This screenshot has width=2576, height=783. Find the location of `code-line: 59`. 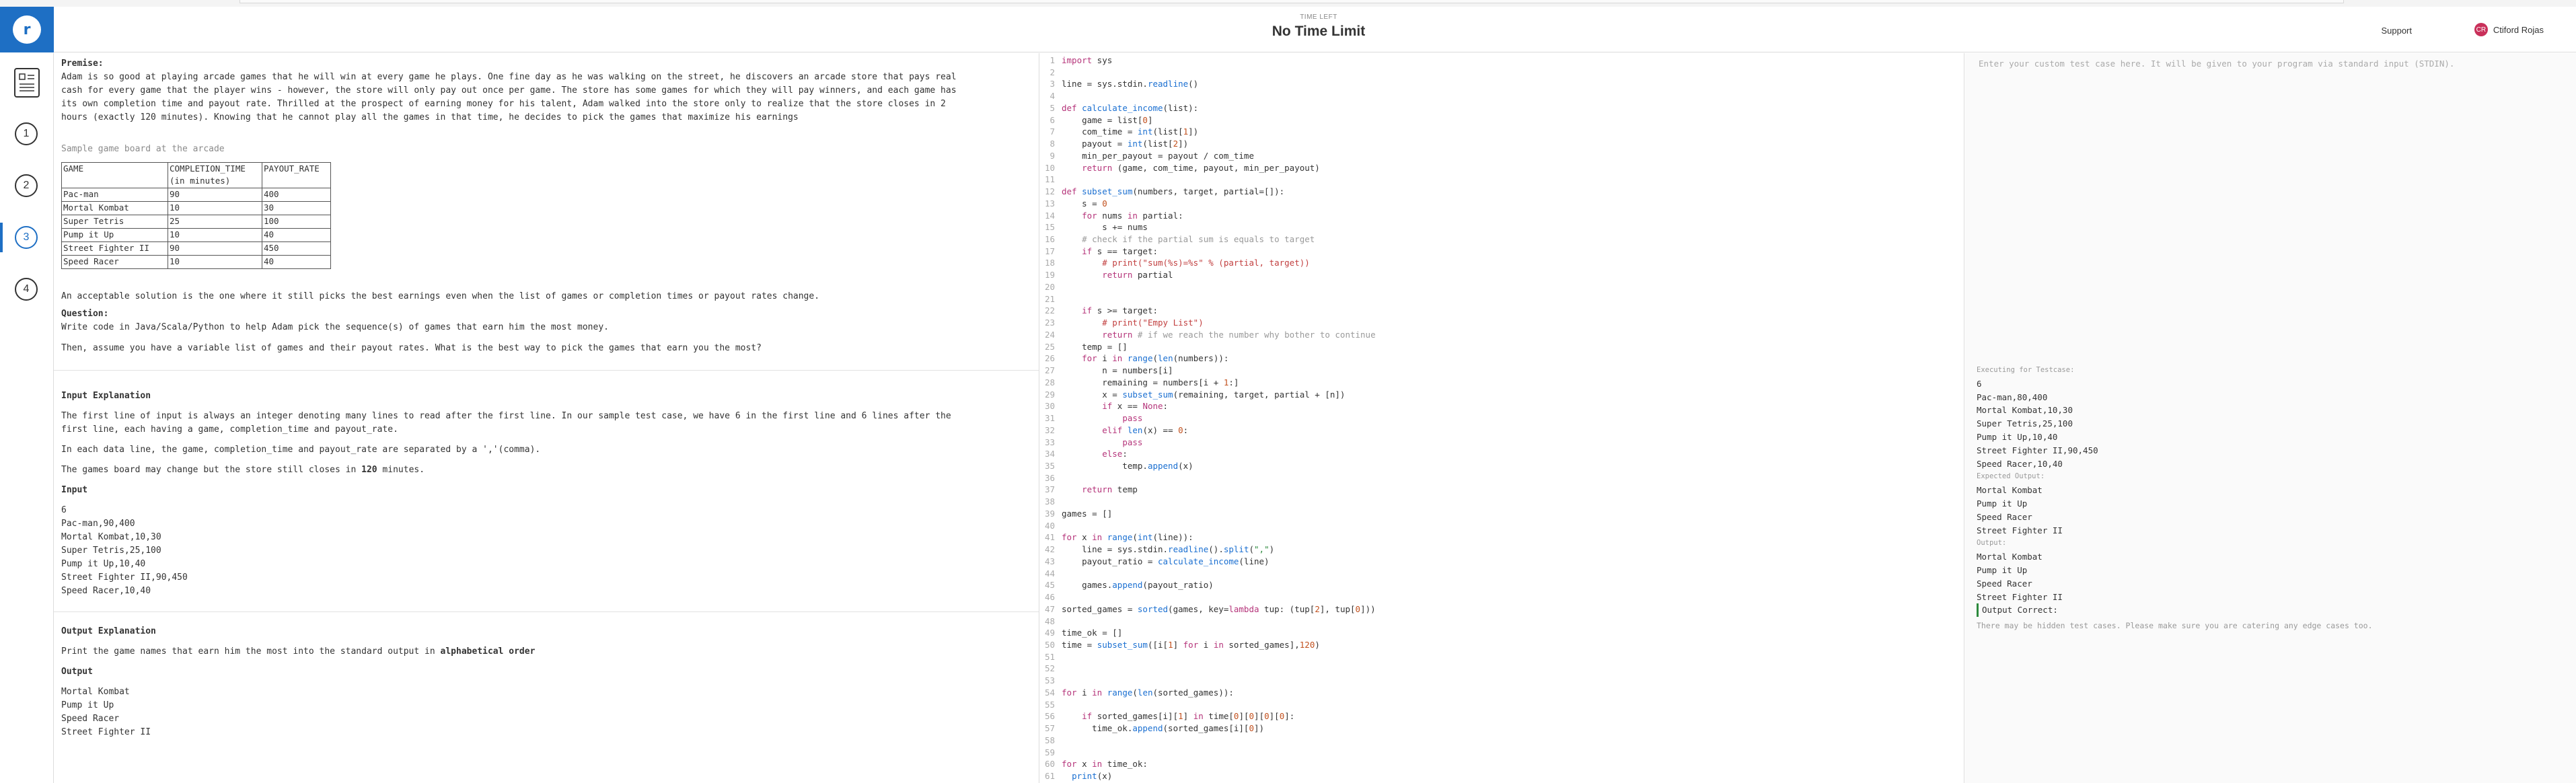

code-line: 59 is located at coordinates (1208, 753).